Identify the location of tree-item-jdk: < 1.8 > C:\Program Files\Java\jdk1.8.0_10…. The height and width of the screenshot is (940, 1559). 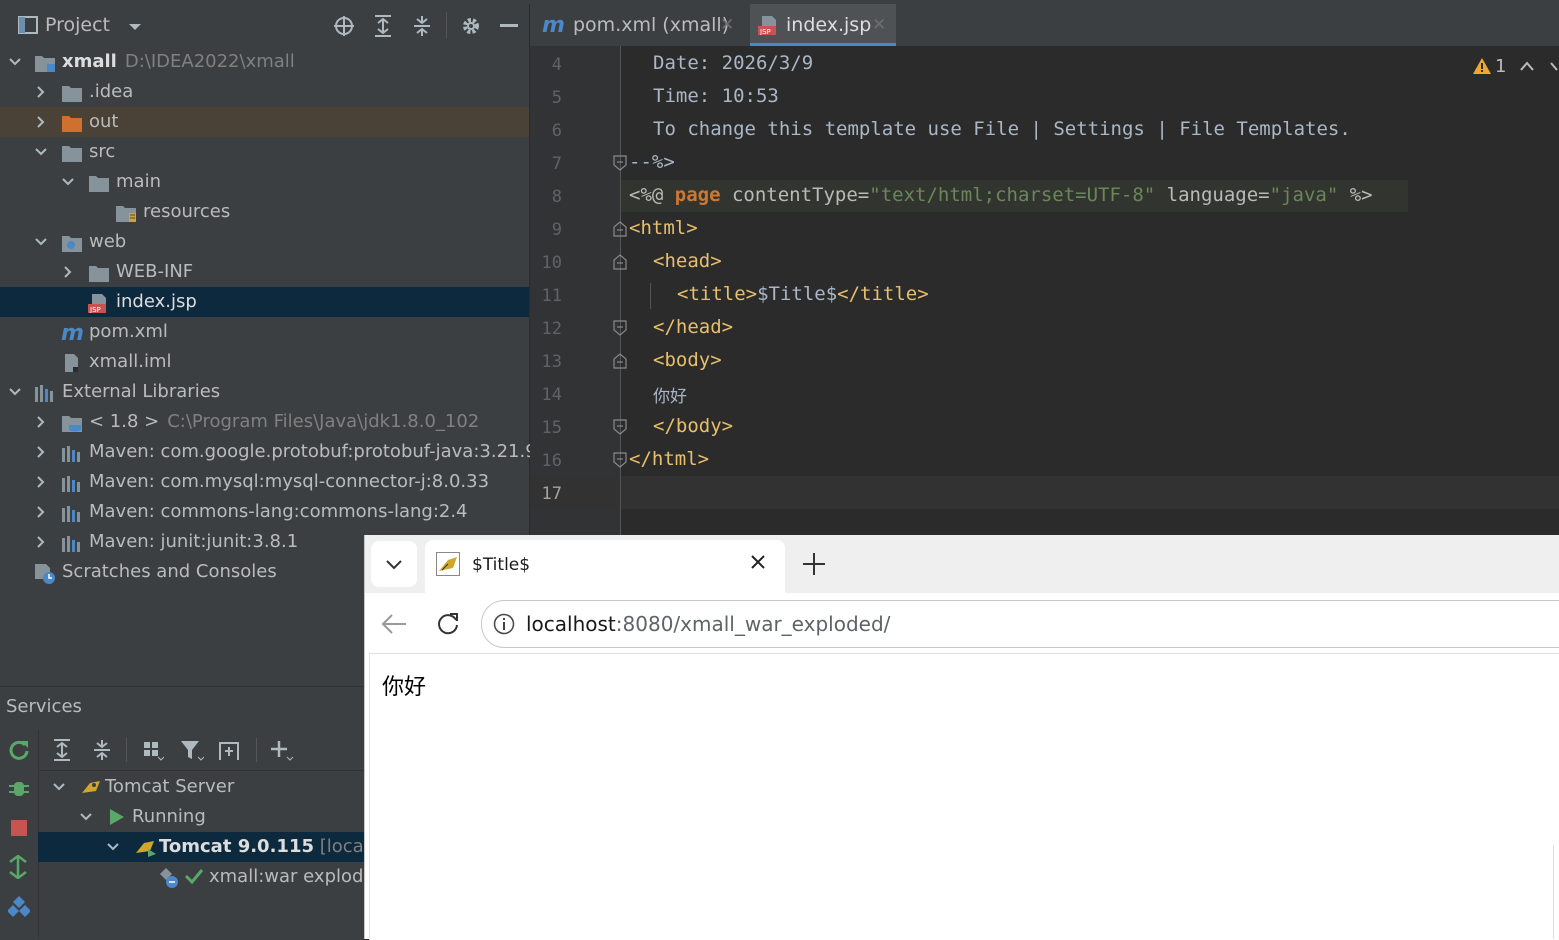
(264, 422).